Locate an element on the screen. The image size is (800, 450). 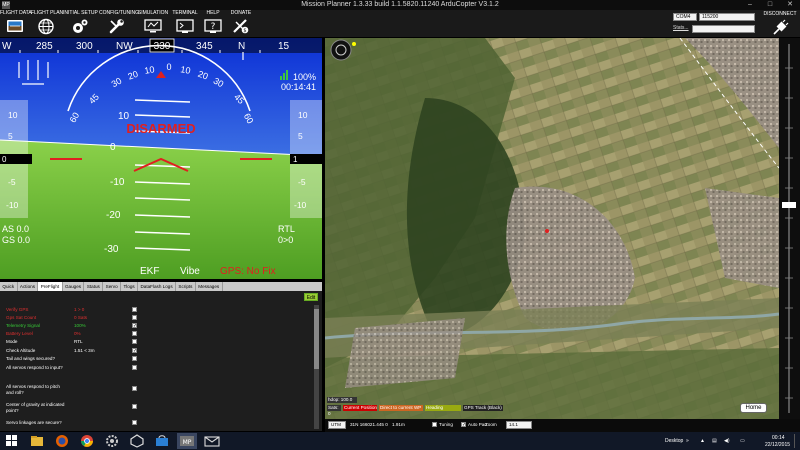
zoom-label: Zoom is located at coordinates (491, 424).